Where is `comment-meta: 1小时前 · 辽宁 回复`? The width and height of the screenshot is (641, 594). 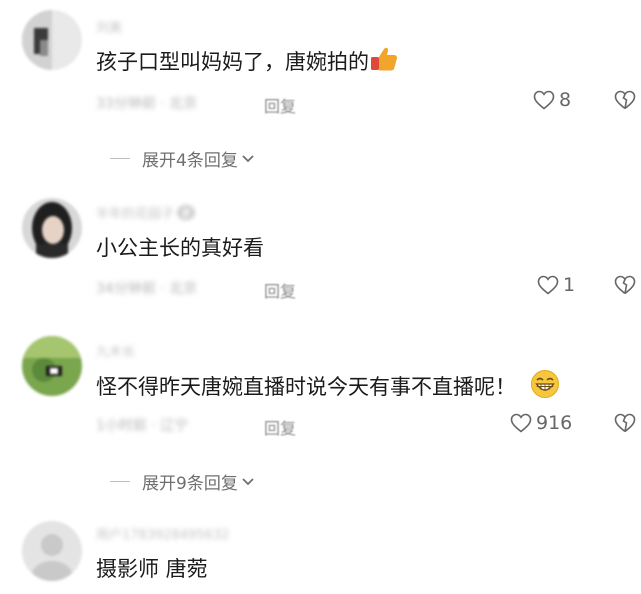
comment-meta: 1小时前 · 辽宁 回复 is located at coordinates (196, 426).